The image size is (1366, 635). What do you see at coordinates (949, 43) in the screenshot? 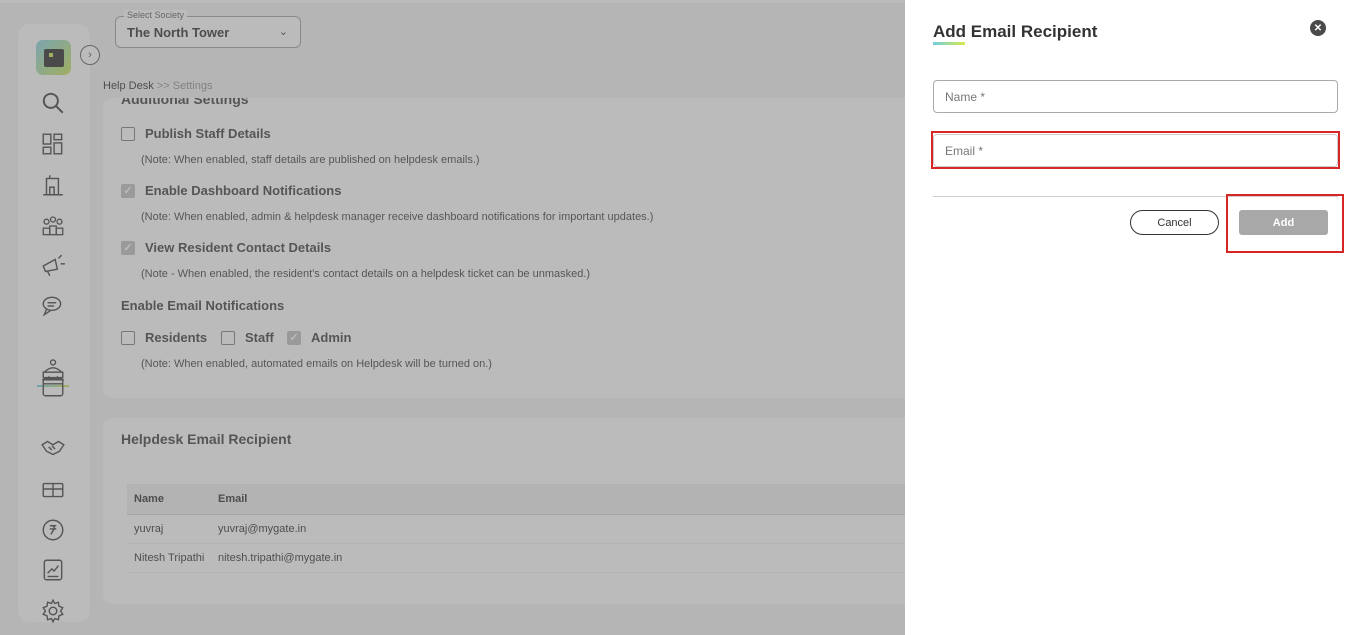
I see `title-accent-underline` at bounding box center [949, 43].